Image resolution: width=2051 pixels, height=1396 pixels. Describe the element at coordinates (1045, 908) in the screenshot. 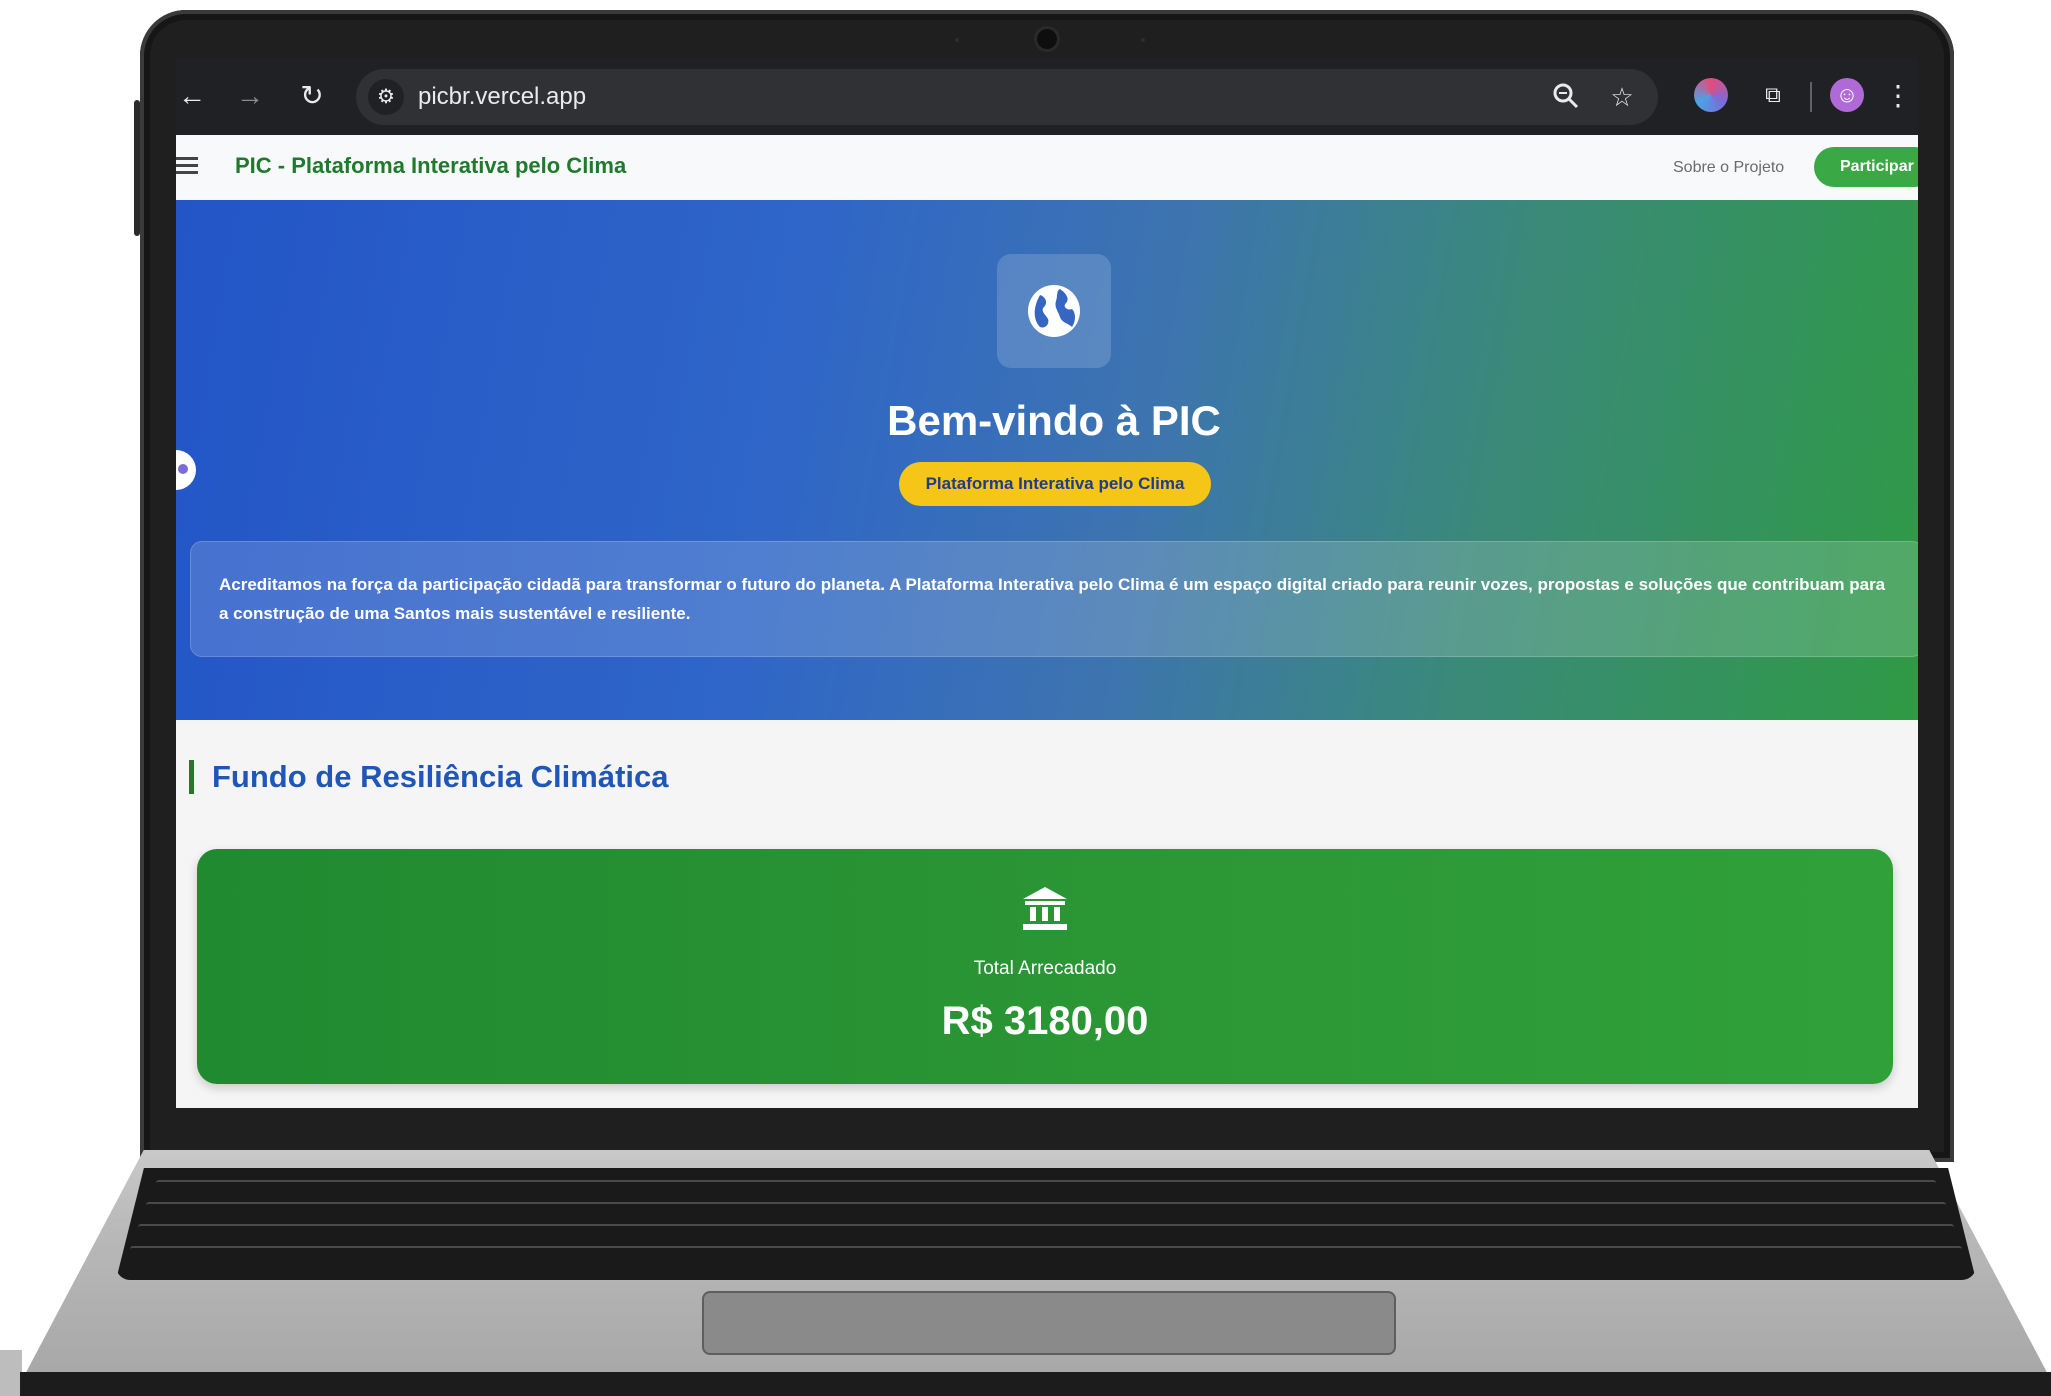

I see `bank-icon` at that location.